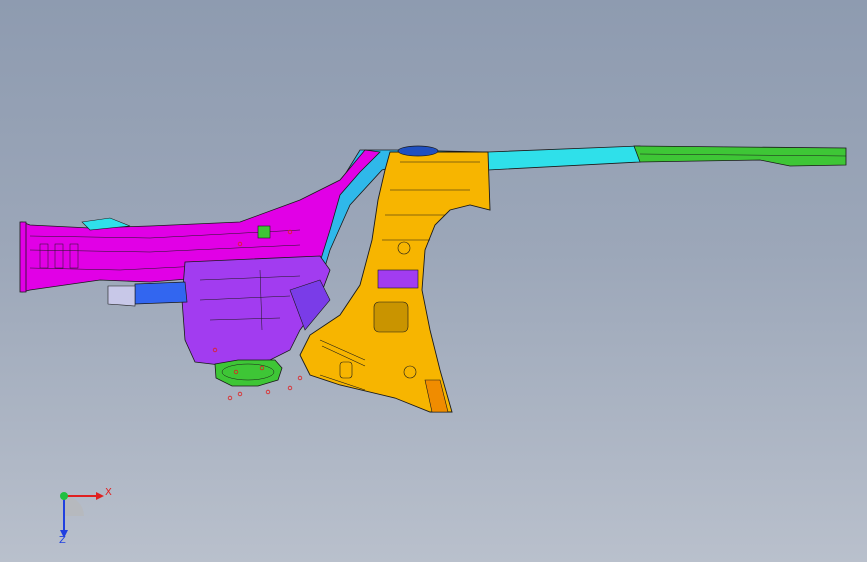 The width and height of the screenshot is (867, 562). I want to click on under-bracket-blue, so click(161, 293).